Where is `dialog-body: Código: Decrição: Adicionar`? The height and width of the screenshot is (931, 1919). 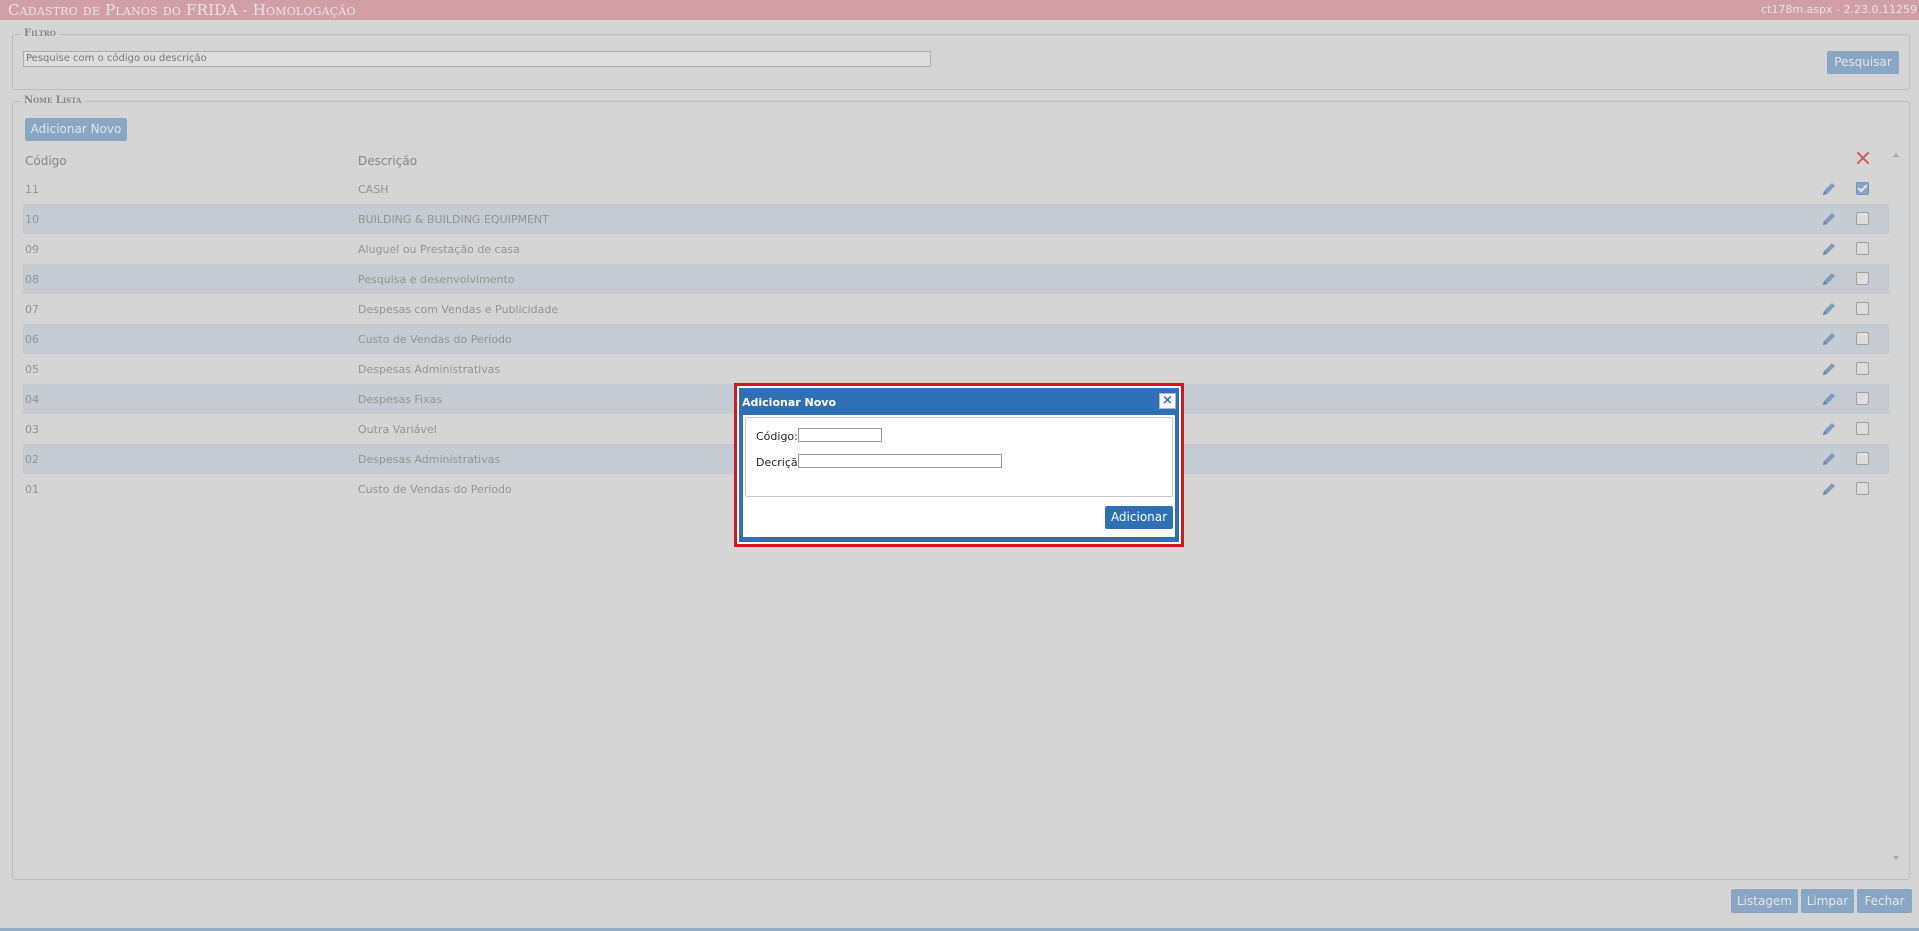 dialog-body: Código: Decrição: Adicionar is located at coordinates (959, 476).